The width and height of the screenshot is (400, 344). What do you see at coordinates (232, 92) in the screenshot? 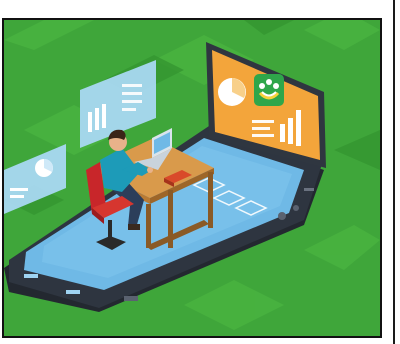
I see `pie-chart-icon` at bounding box center [232, 92].